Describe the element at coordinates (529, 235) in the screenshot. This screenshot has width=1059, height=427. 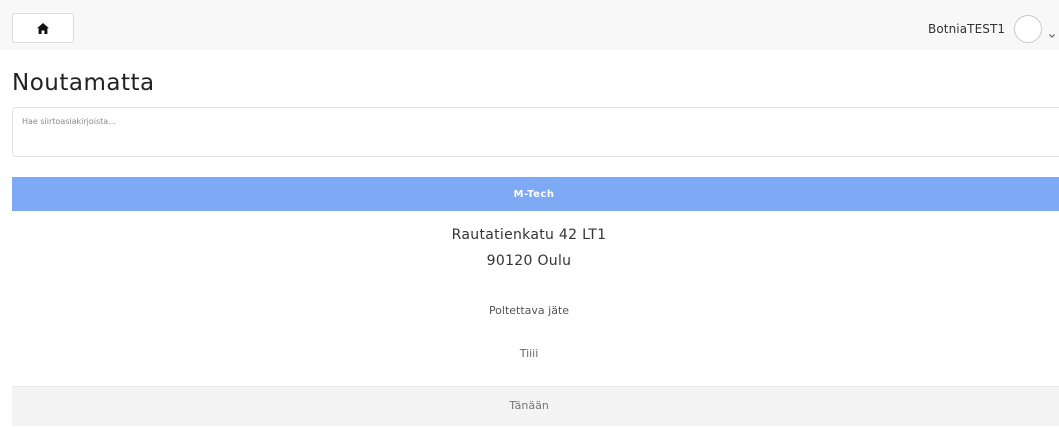
I see `address-street: Rautatienkatu 42 LT1` at that location.